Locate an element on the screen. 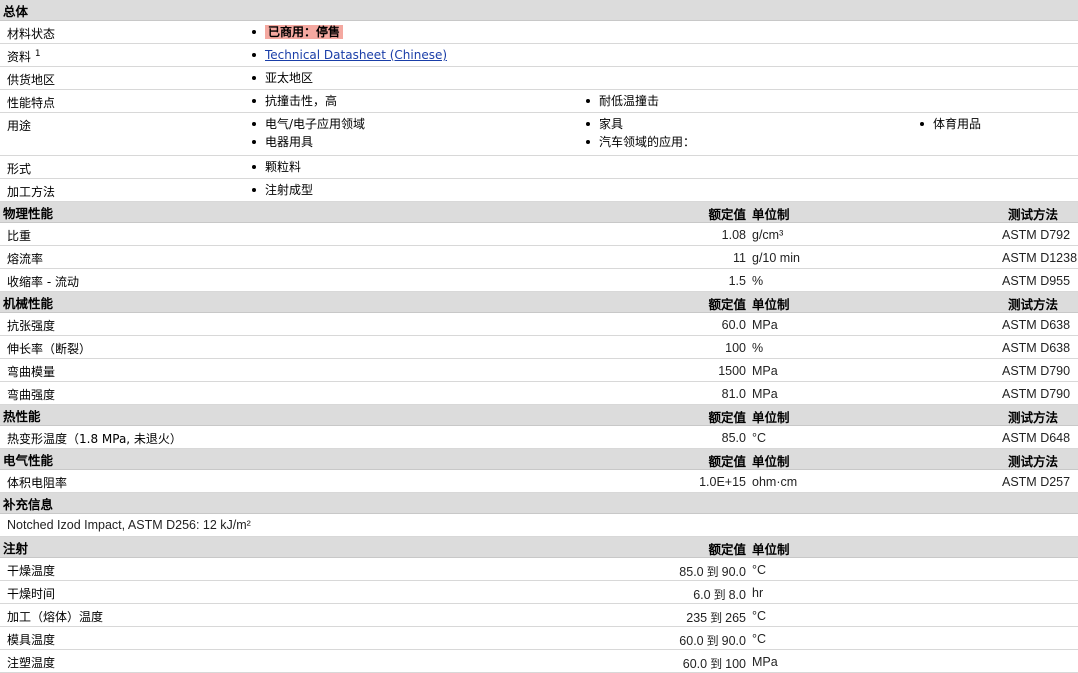  row-region: 供货地区 亚太地区 is located at coordinates (539, 78).